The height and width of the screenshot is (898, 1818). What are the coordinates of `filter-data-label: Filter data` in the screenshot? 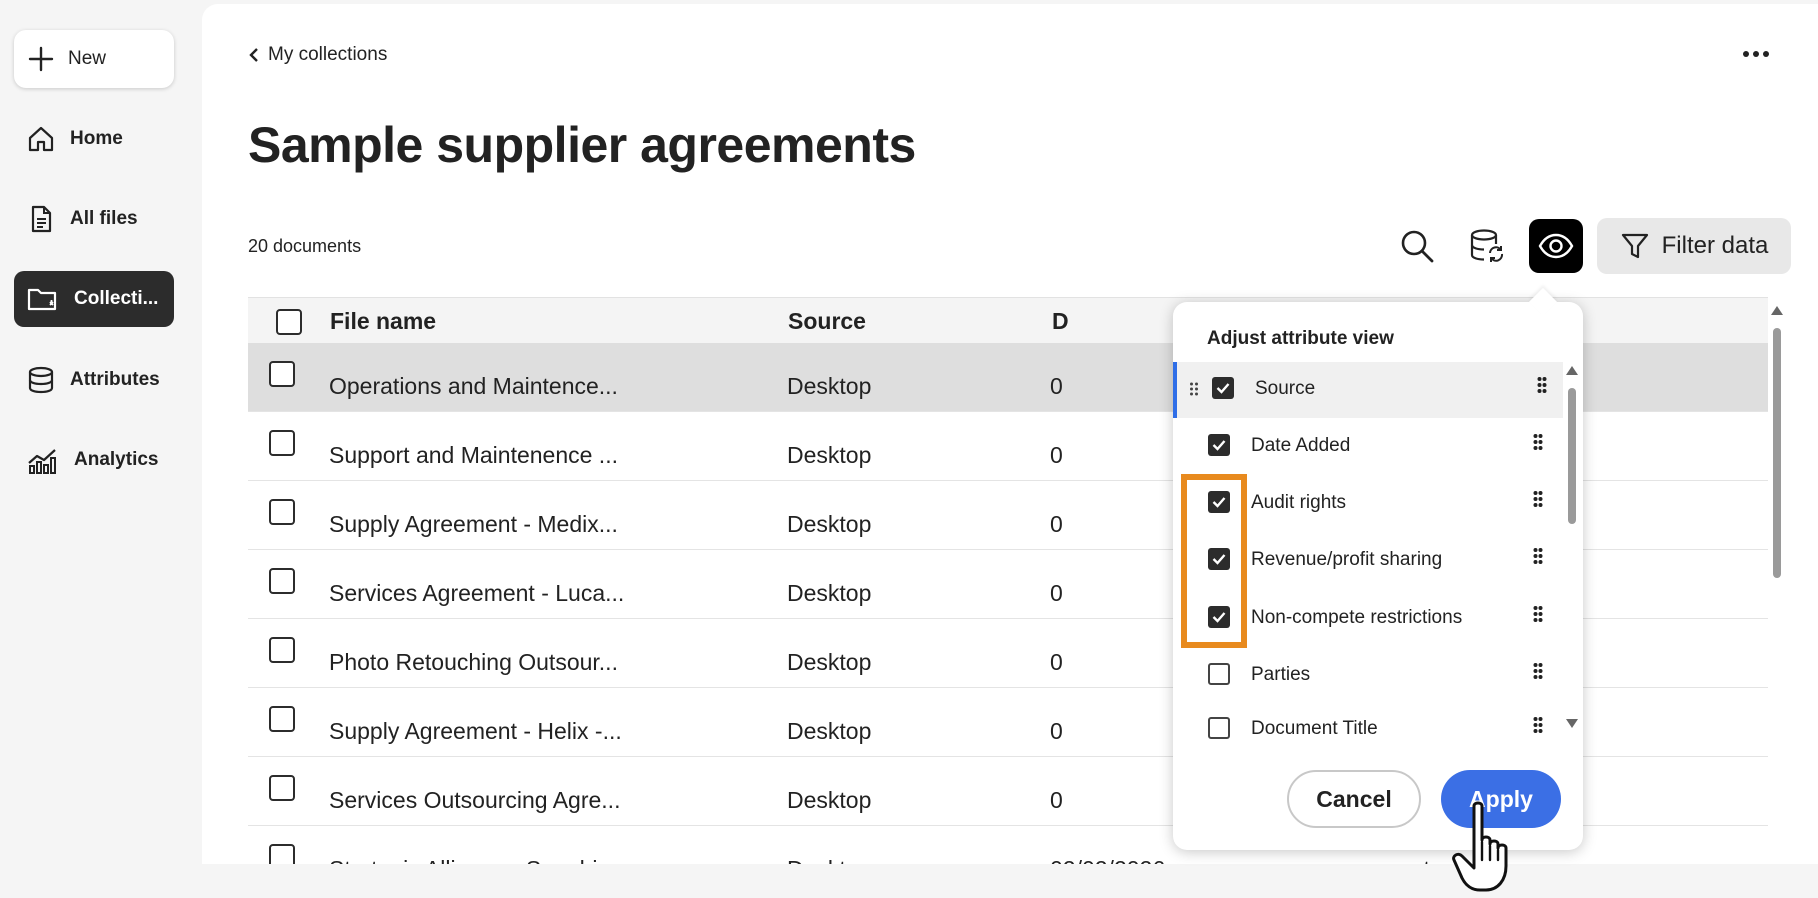 It's located at (1715, 245).